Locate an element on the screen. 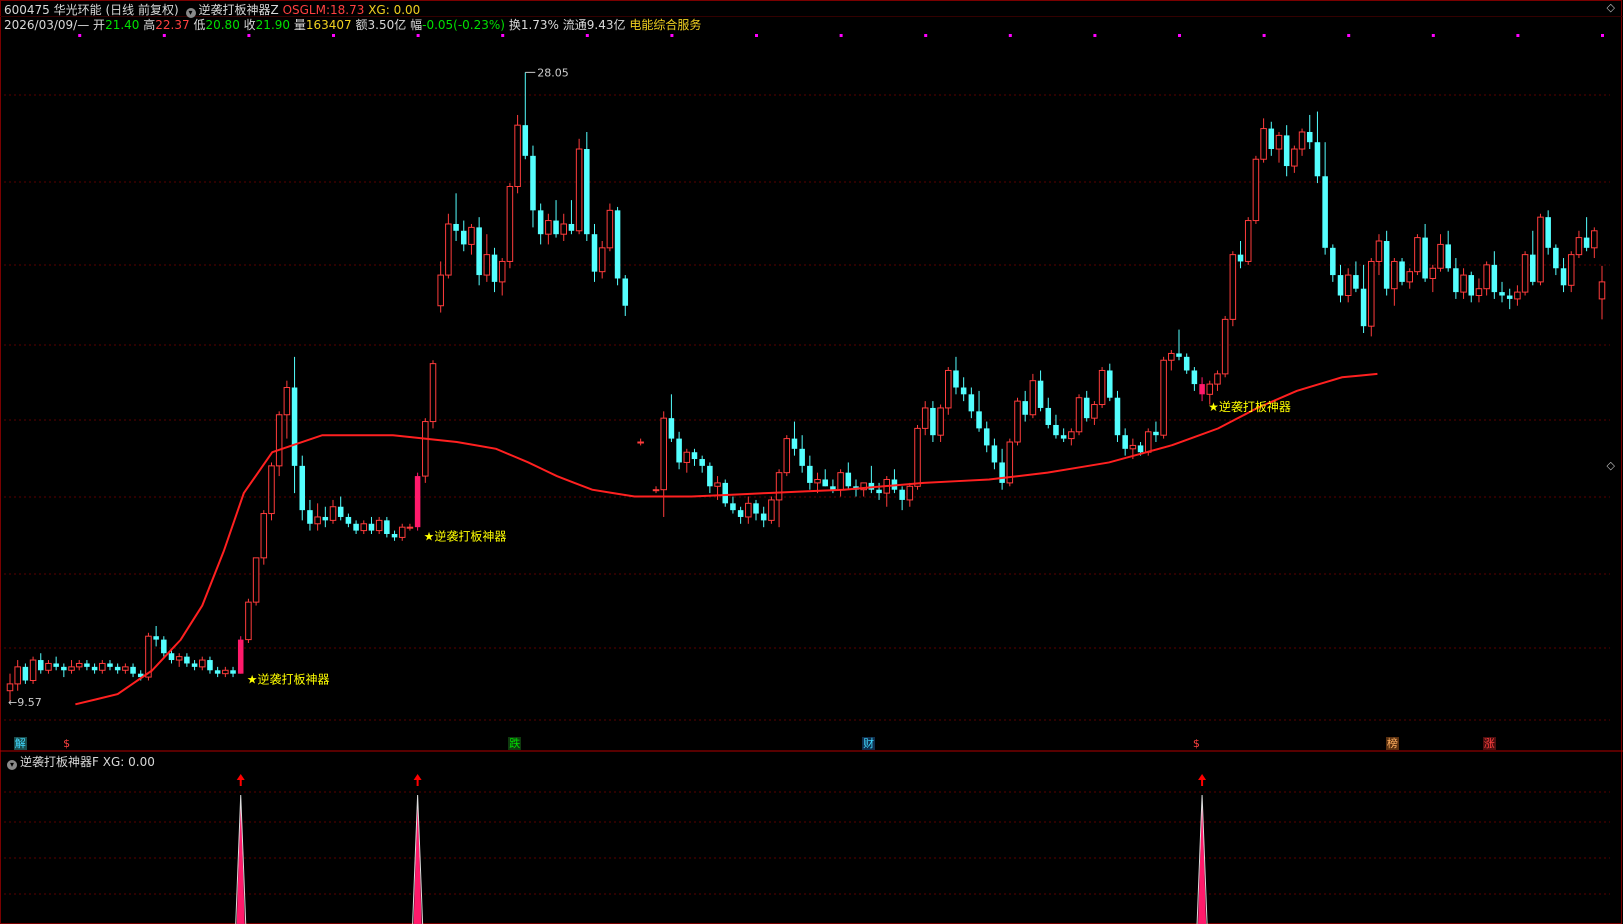 Image resolution: width=1623 pixels, height=924 pixels. period-label: (日线 前复权) is located at coordinates (141, 10).